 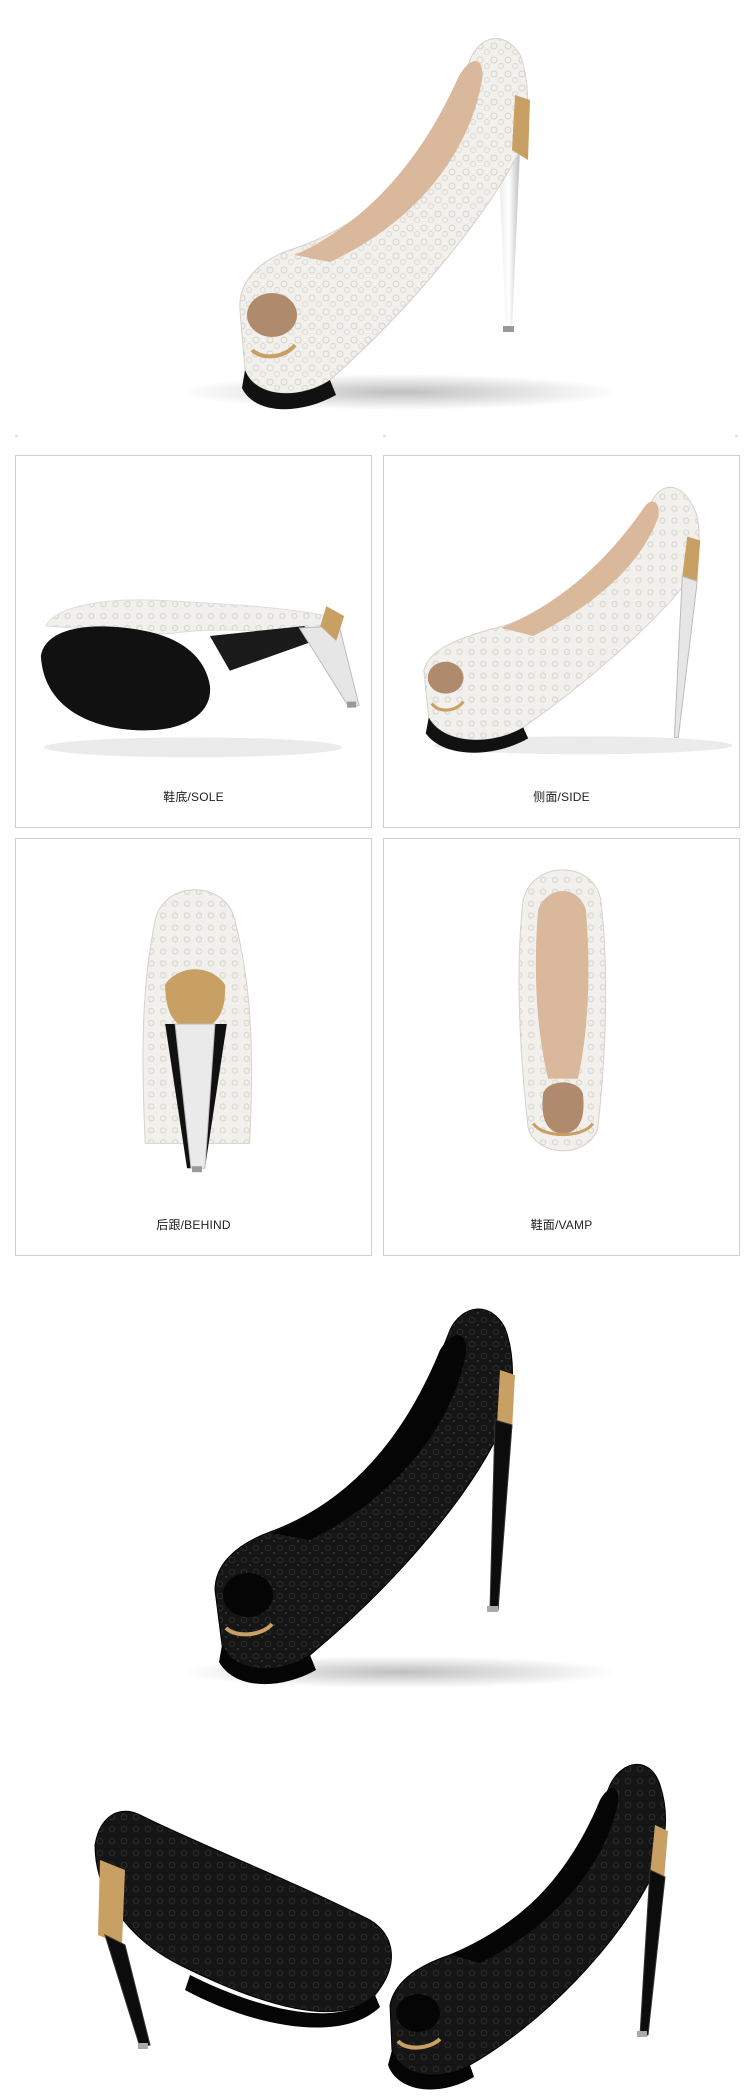 I want to click on card-label-behind: 后跟/BEHIND, so click(x=193, y=1225).